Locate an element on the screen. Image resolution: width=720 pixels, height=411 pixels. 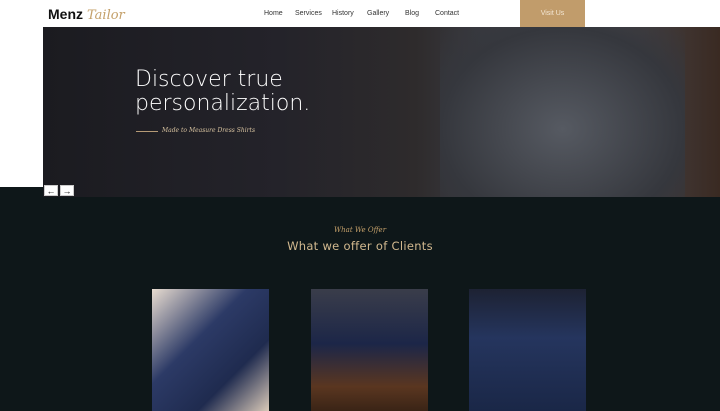
hero-title: Discover true personalization. is located at coordinates (222, 92).